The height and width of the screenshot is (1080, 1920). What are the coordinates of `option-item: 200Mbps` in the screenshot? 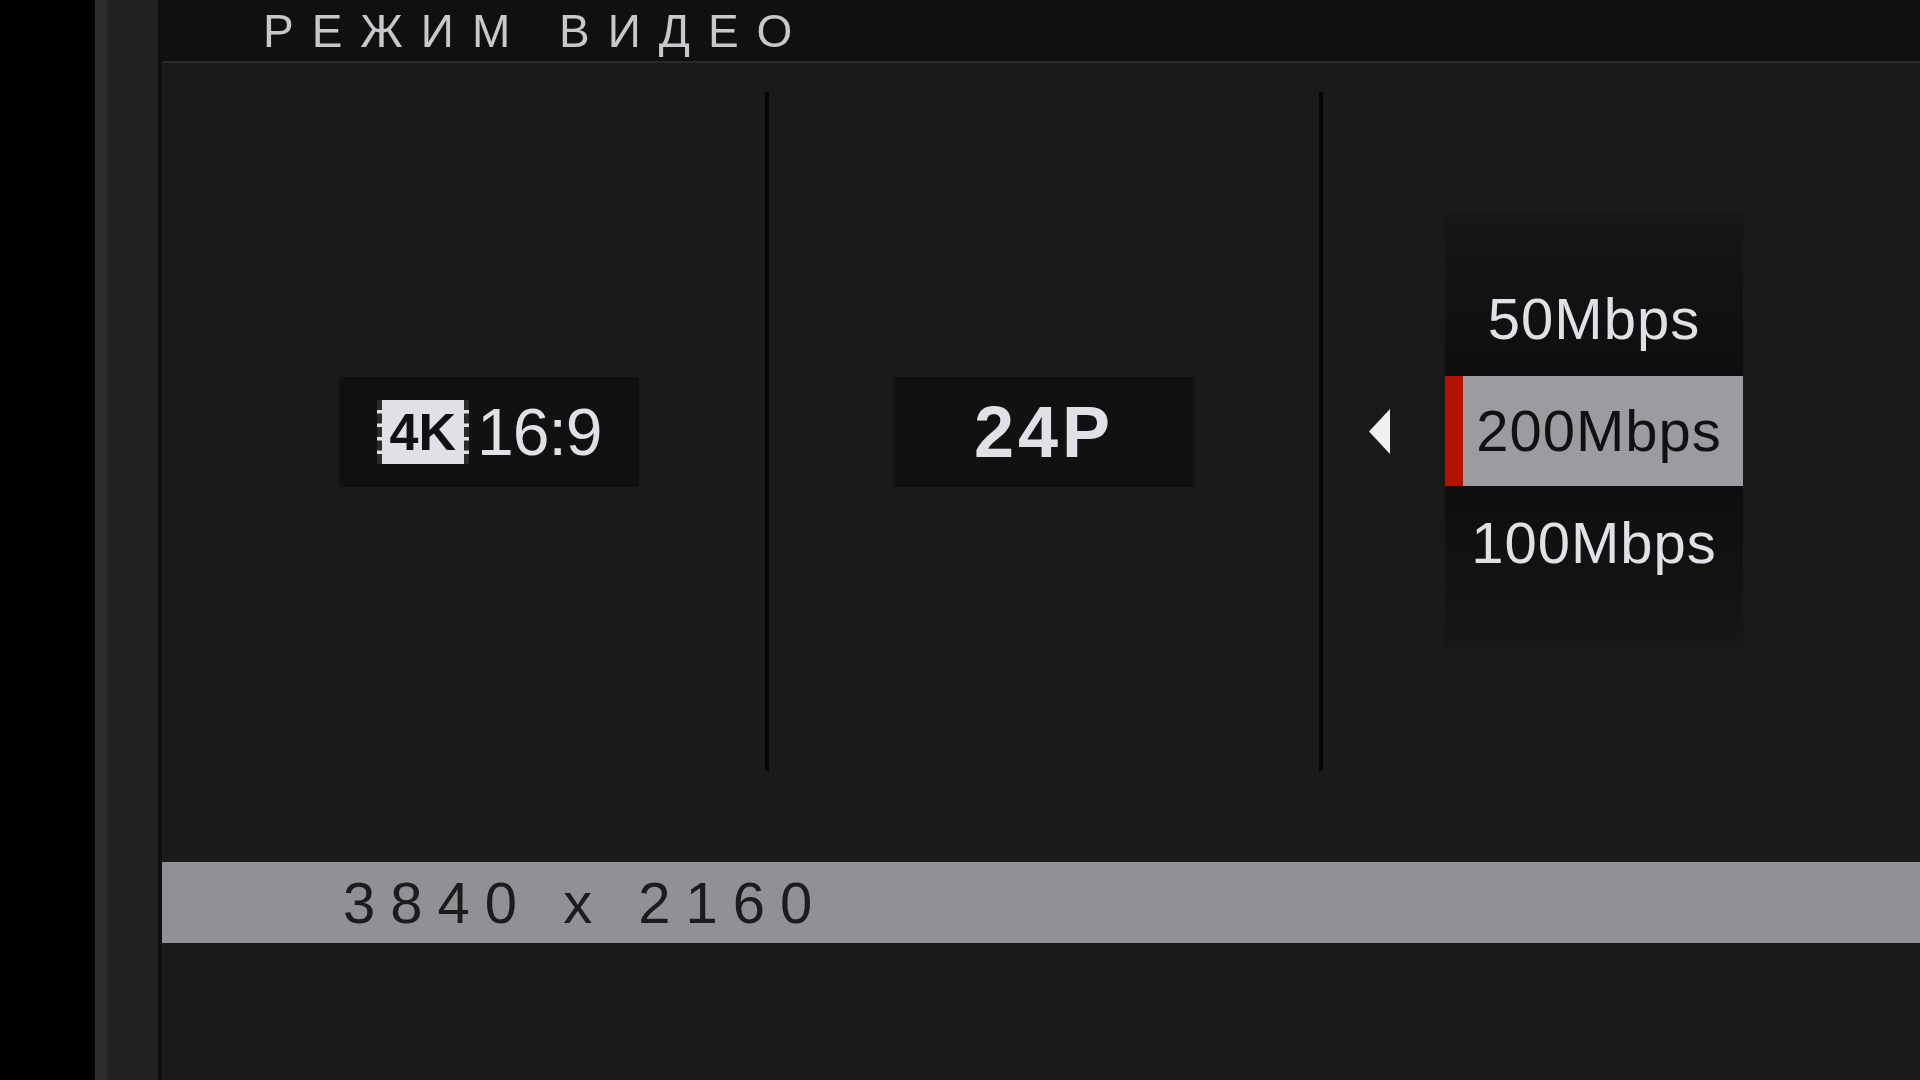 It's located at (1594, 431).